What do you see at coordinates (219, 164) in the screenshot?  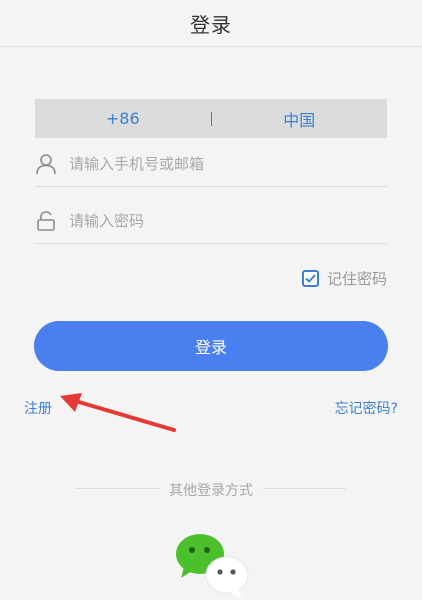 I see `account-input` at bounding box center [219, 164].